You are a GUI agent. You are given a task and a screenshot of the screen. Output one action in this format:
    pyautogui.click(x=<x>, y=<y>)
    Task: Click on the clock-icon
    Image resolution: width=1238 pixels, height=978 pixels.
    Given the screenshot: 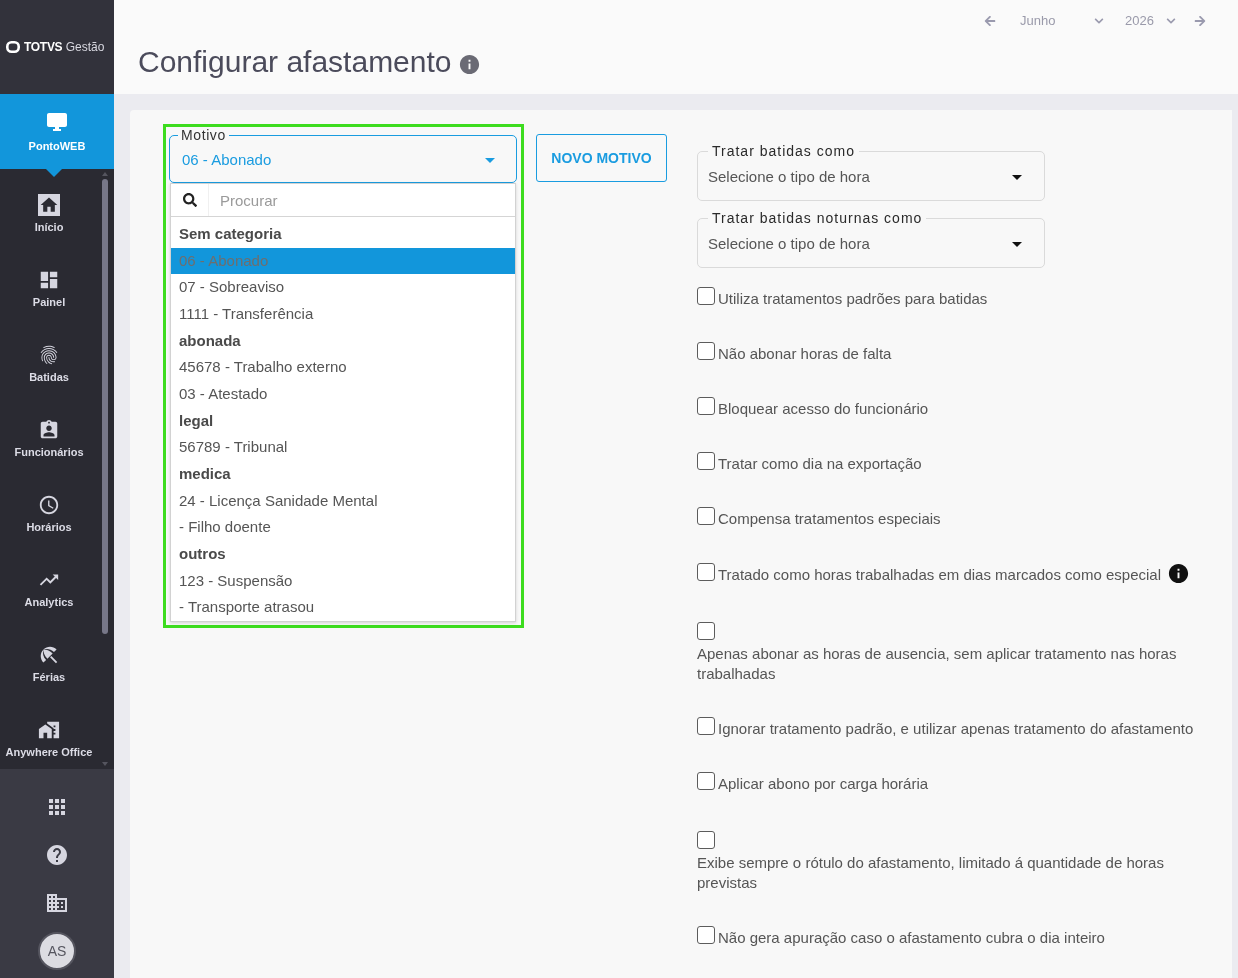 What is the action you would take?
    pyautogui.click(x=49, y=505)
    